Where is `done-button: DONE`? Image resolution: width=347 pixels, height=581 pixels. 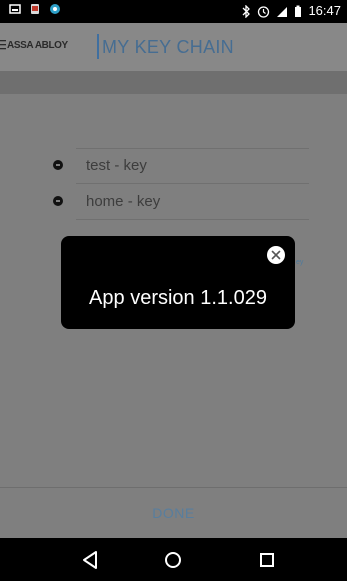 done-button: DONE is located at coordinates (173, 513).